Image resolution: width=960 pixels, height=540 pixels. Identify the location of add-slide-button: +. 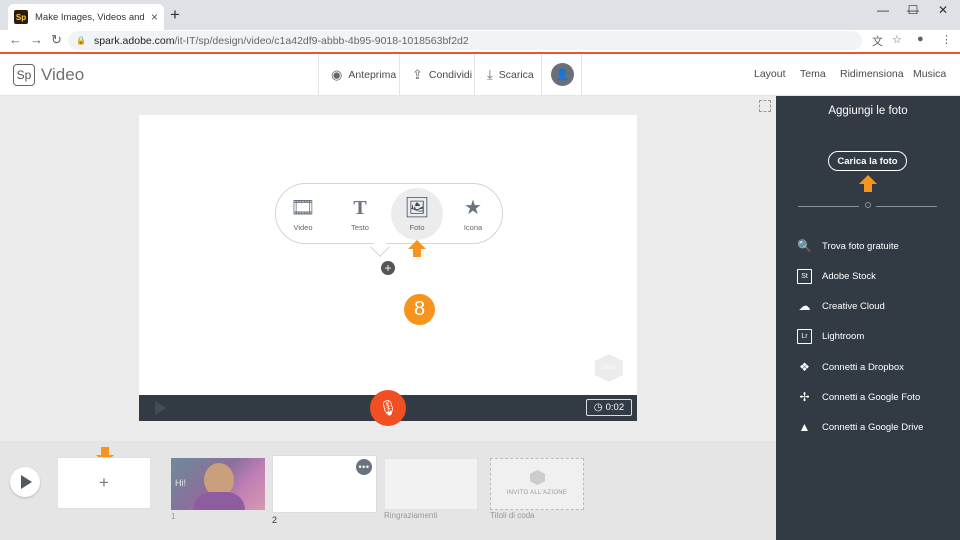
(104, 483).